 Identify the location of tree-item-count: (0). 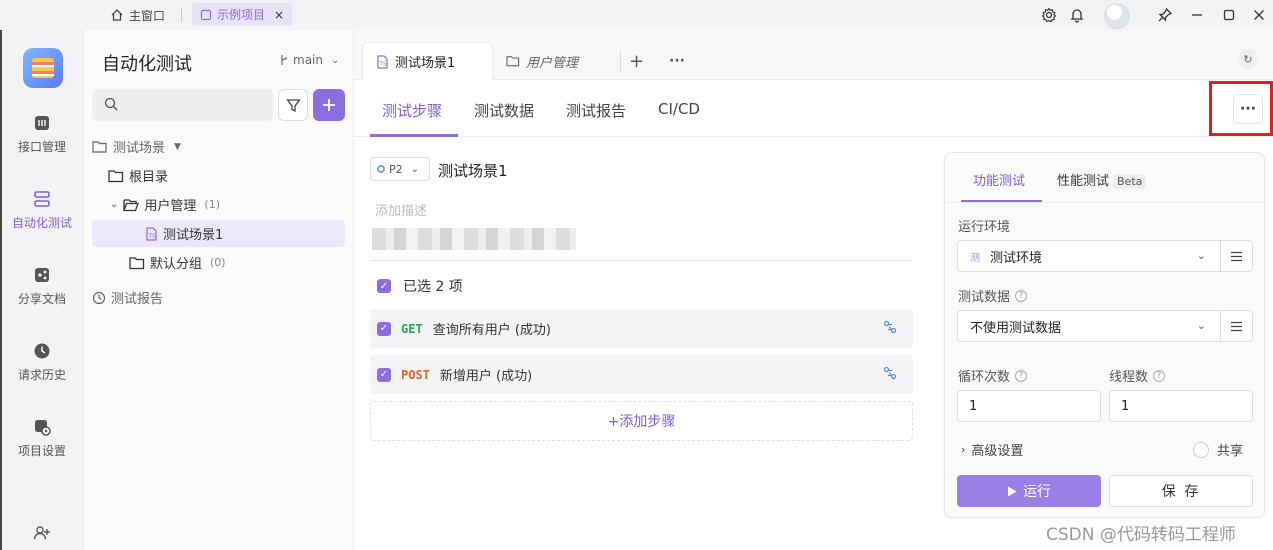
(218, 262).